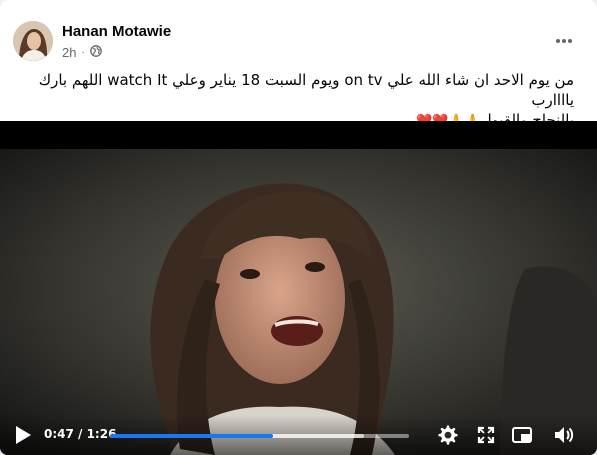  Describe the element at coordinates (564, 41) in the screenshot. I see `more-options-icon` at that location.